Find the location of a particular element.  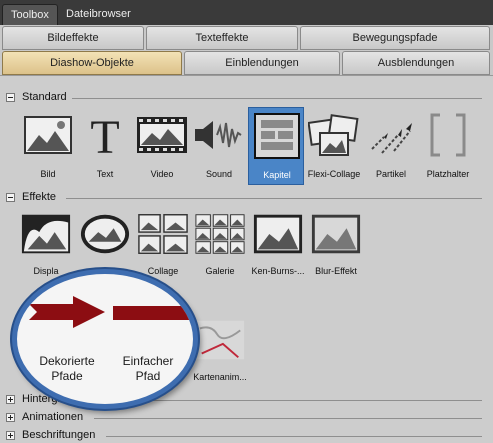

collage-grid-icon is located at coordinates (163, 234).